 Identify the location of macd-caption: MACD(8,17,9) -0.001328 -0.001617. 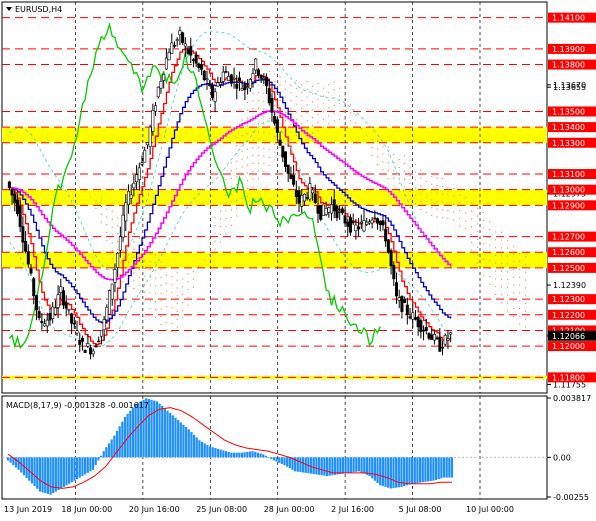
(77, 405).